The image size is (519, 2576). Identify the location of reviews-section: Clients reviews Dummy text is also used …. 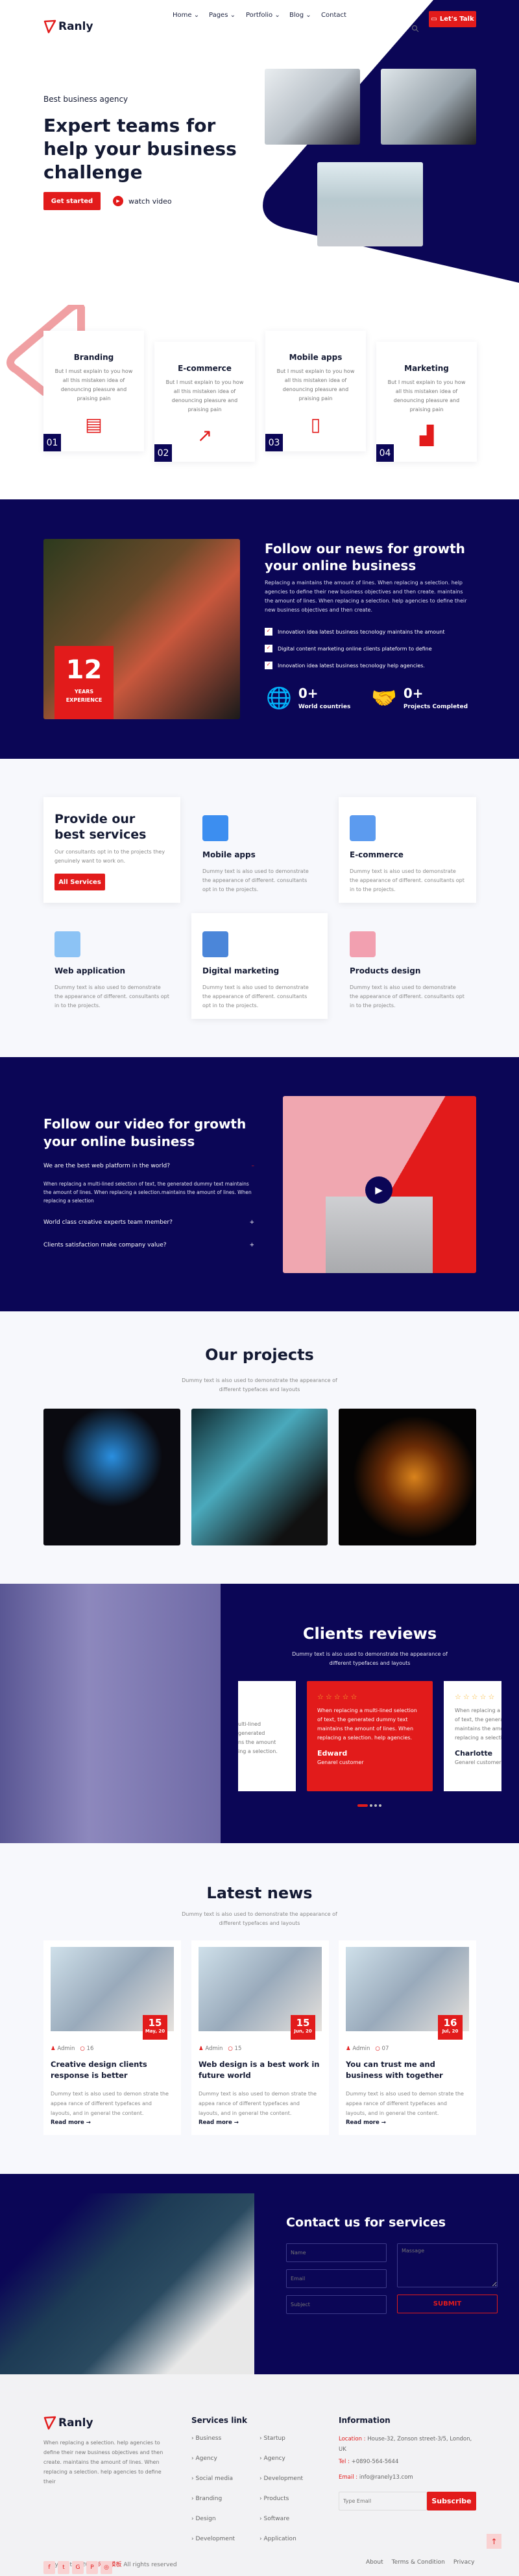
(259, 1713).